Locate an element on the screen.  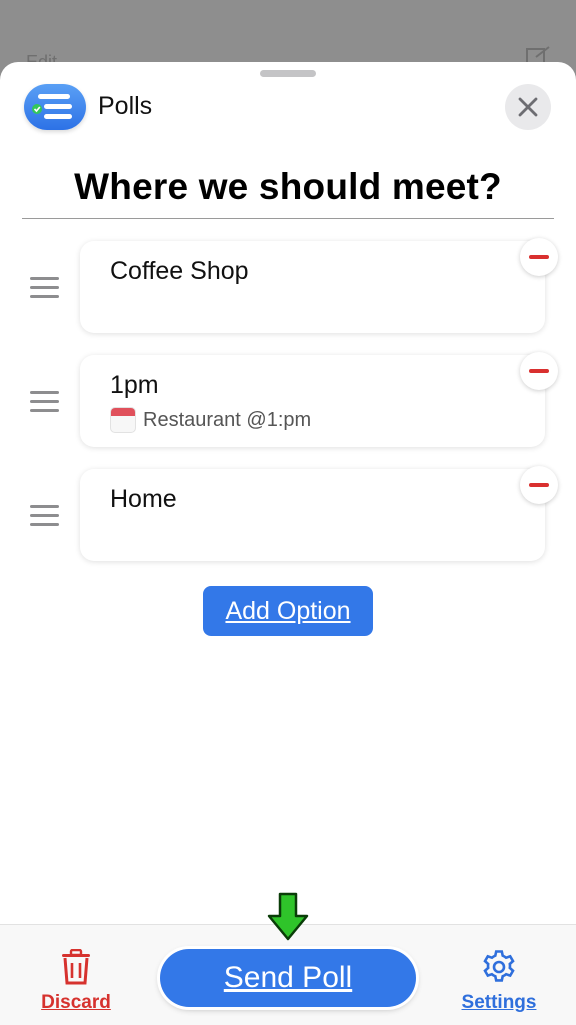
option-text: 1pm is located at coordinates (134, 385).